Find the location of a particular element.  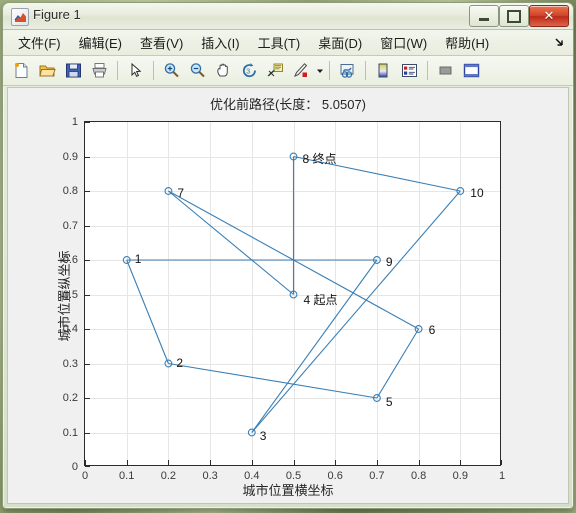

x-tick-label: 0.9 is located at coordinates (460, 476).